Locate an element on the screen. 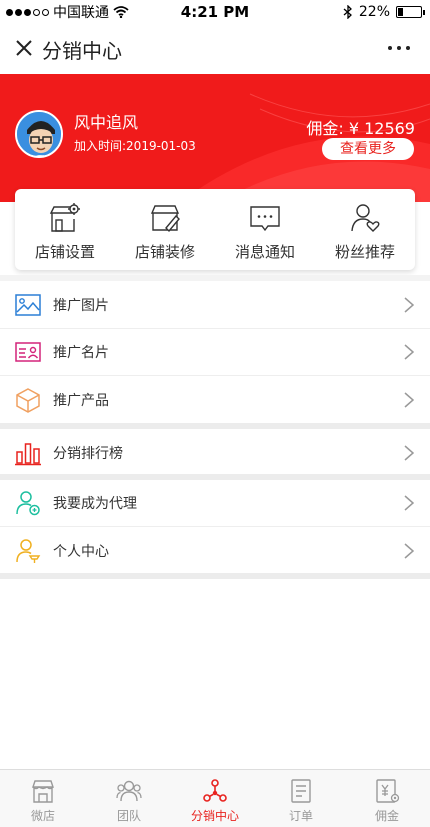 Image resolution: width=430 pixels, height=827 pixels. tab-commission: 佣金 is located at coordinates (387, 798).